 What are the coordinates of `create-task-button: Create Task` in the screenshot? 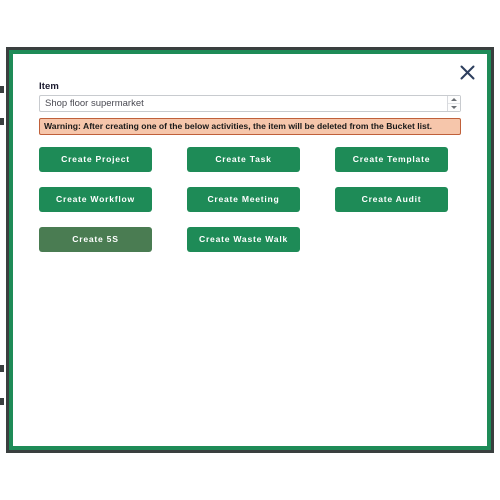 It's located at (243, 159).